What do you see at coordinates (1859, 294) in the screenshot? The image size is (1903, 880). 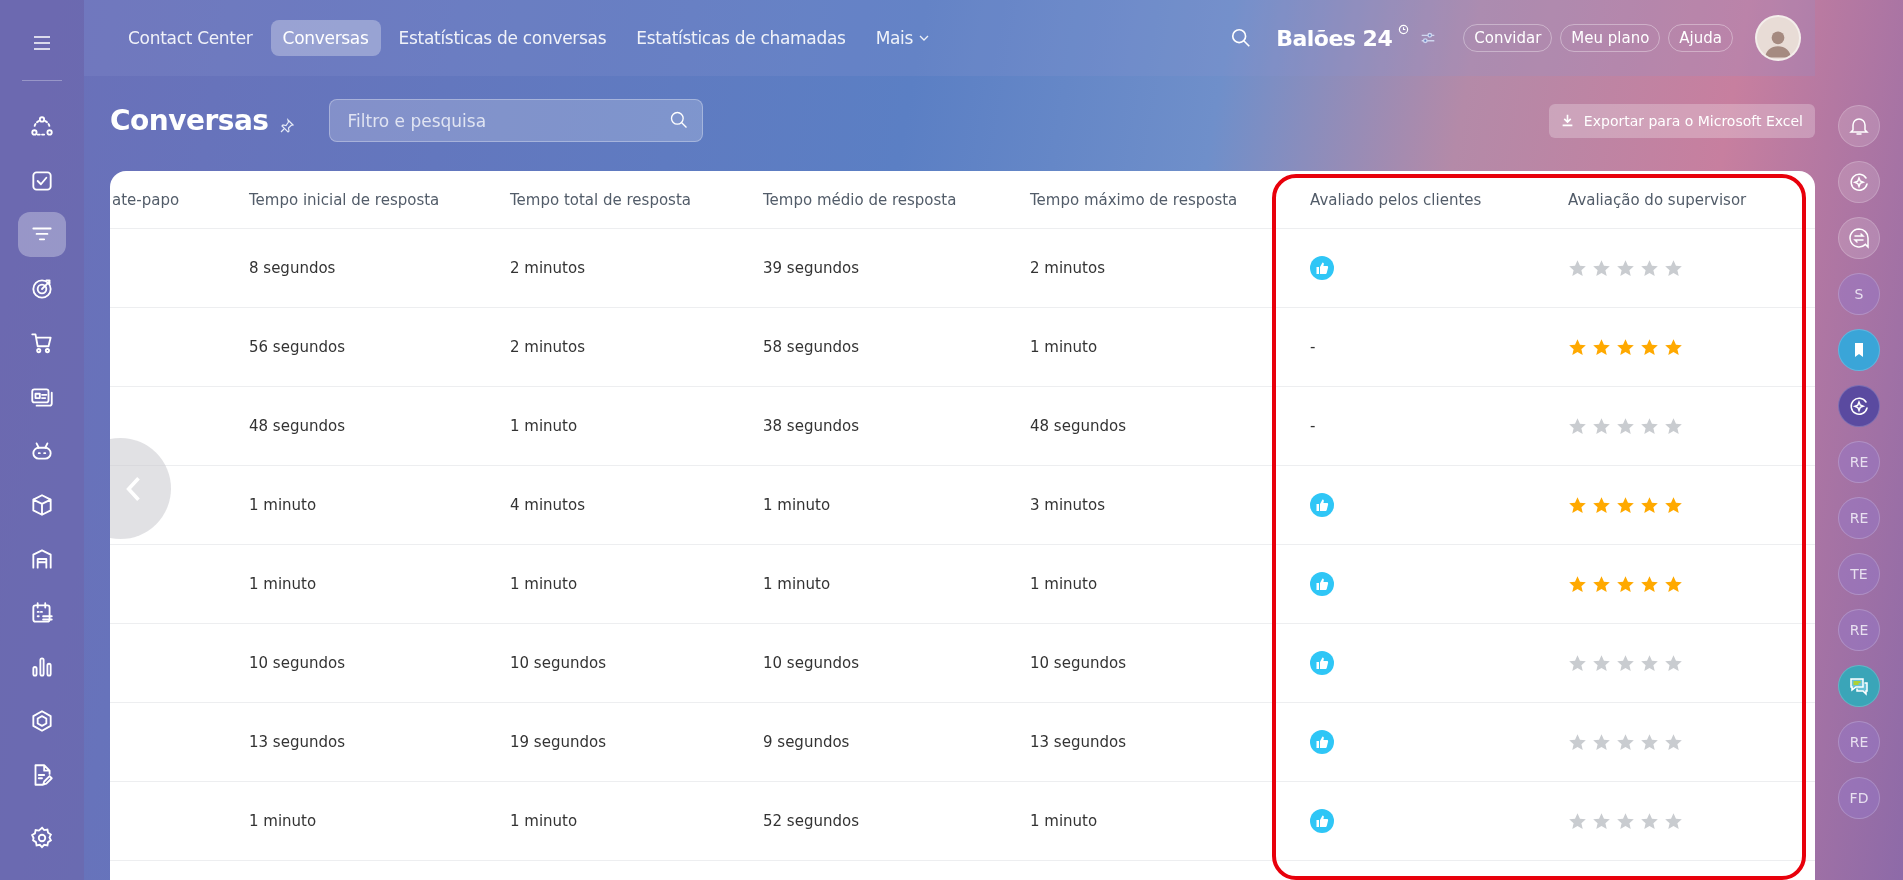 I see `chat-avatar: S` at bounding box center [1859, 294].